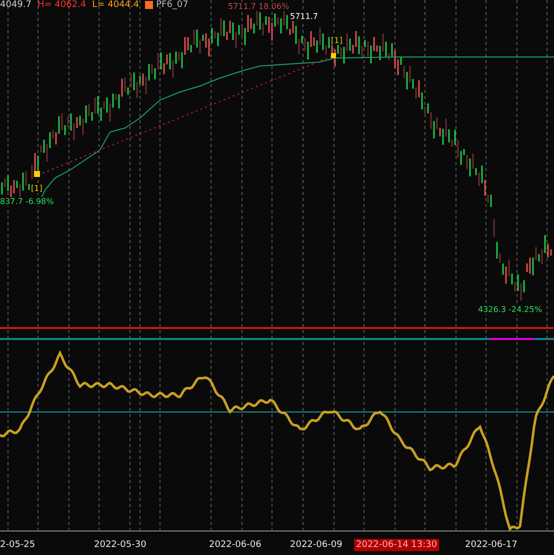 The image size is (554, 555). What do you see at coordinates (397, 545) in the screenshot?
I see `date-label: 2022-06-14 13:30` at bounding box center [397, 545].